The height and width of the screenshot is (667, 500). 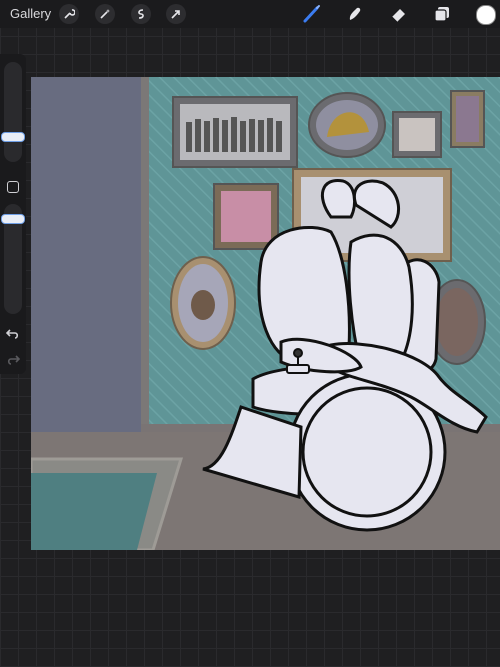 I want to click on selection-icon, so click(x=141, y=14).